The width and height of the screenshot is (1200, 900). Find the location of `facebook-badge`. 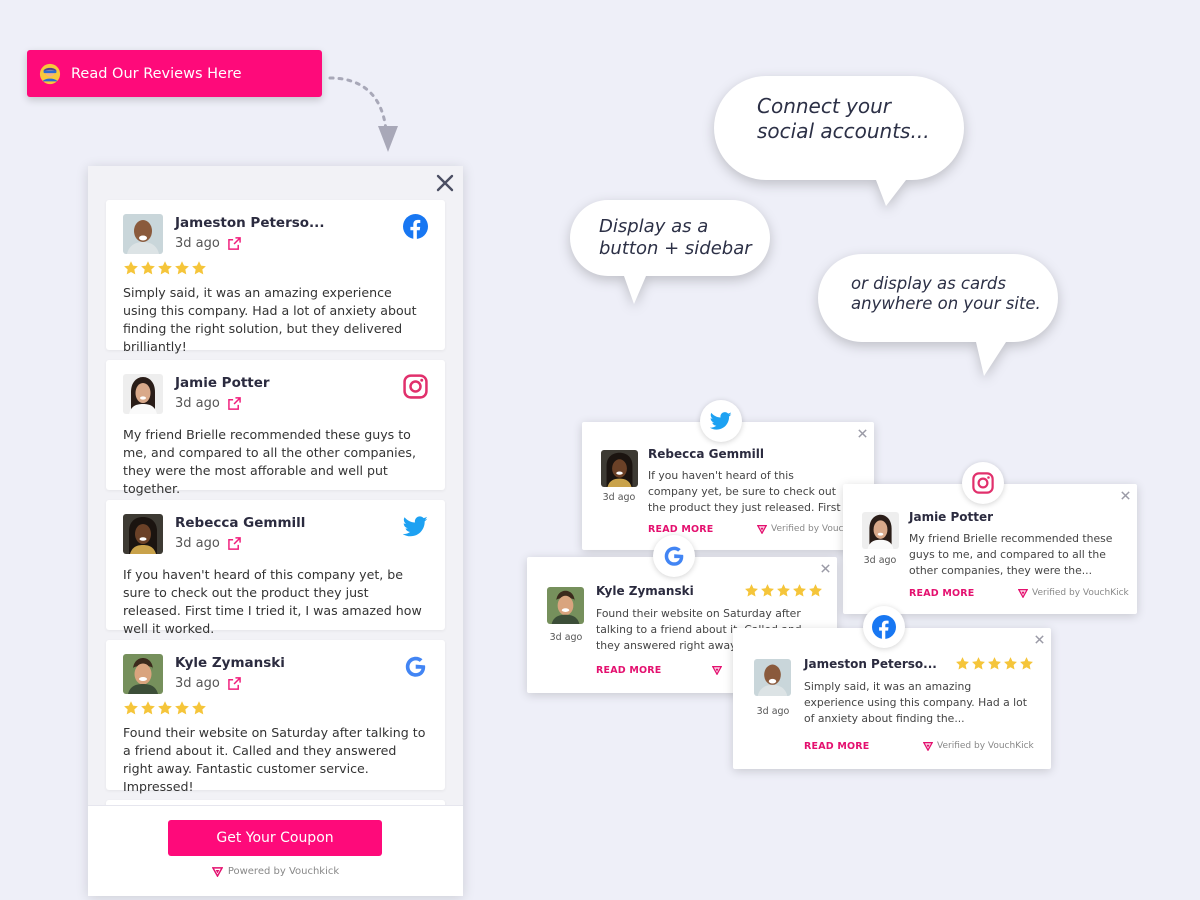

facebook-badge is located at coordinates (884, 627).